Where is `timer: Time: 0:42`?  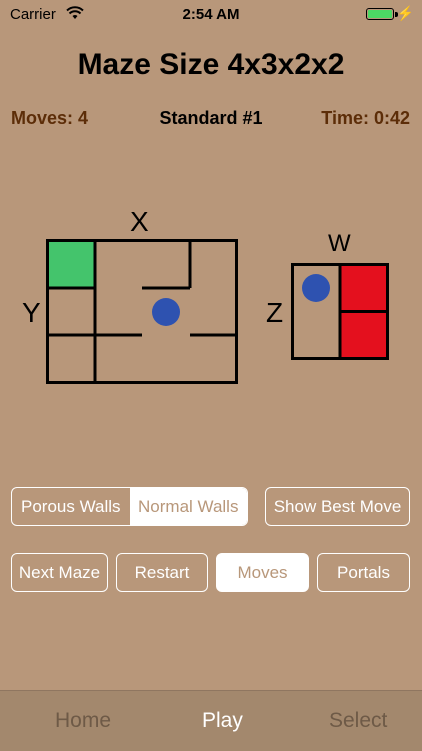
timer: Time: 0:42 is located at coordinates (365, 118).